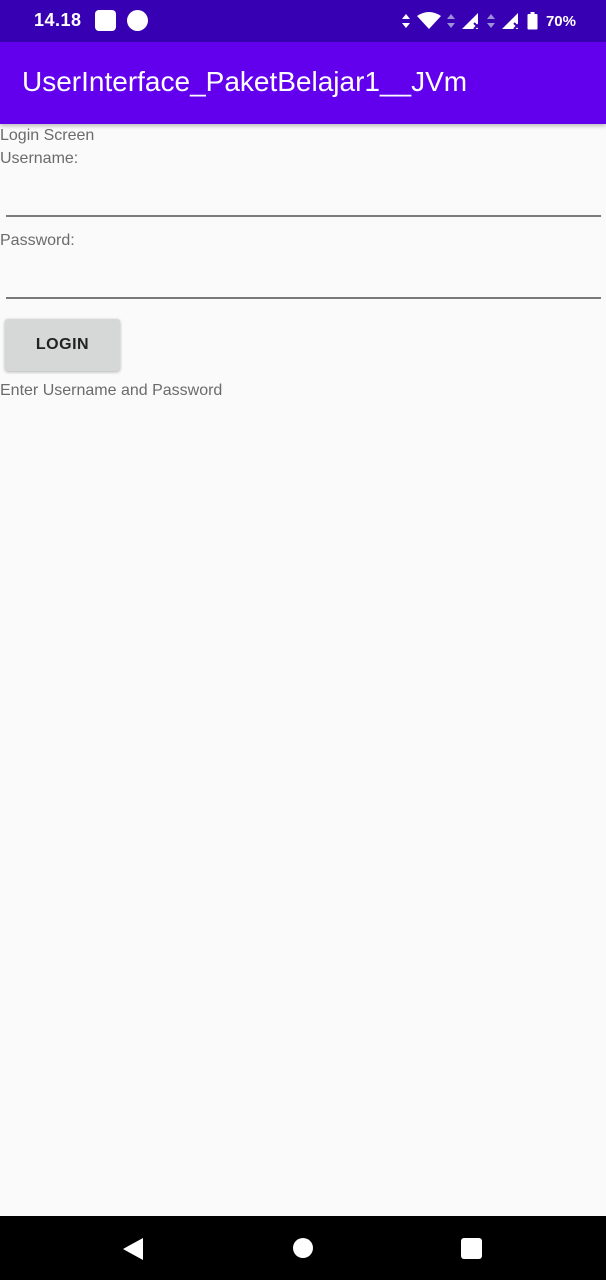 This screenshot has width=606, height=1280. I want to click on app-bar: UserInterface_PaketBelajar1__JVm, so click(303, 83).